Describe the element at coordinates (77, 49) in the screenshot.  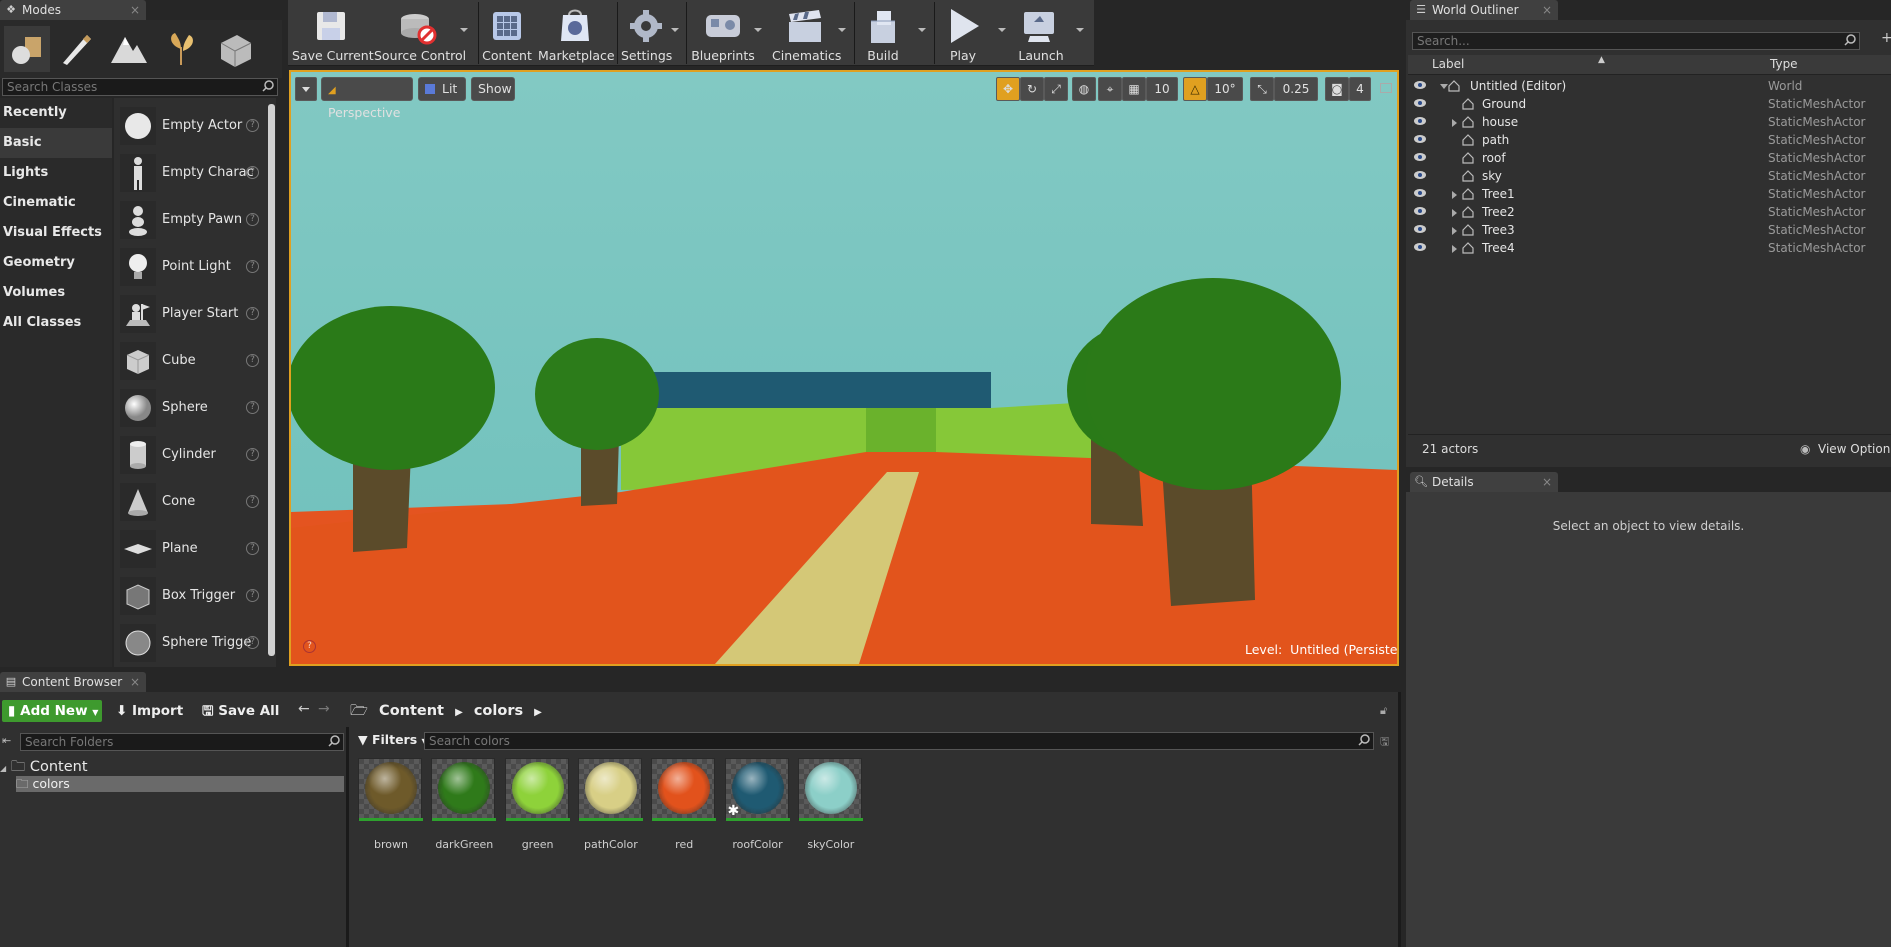
I see `paint-mode-icon` at that location.